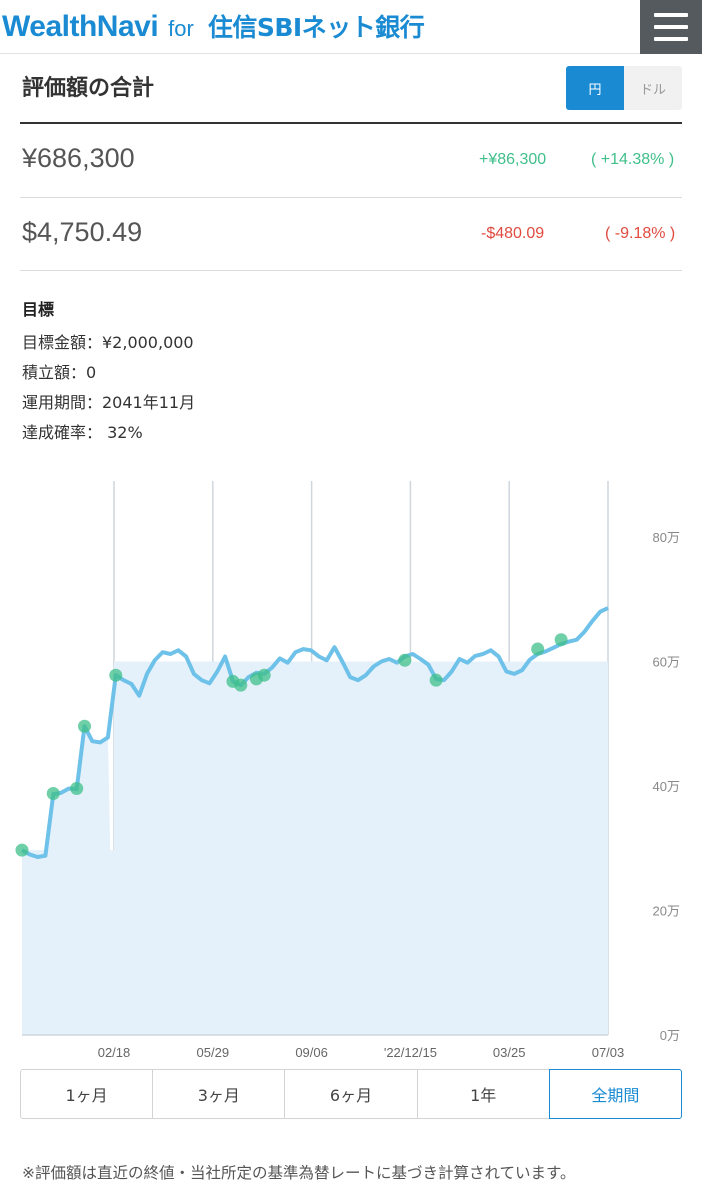  Describe the element at coordinates (666, 911) in the screenshot. I see `y-tick-label: 20万` at that location.